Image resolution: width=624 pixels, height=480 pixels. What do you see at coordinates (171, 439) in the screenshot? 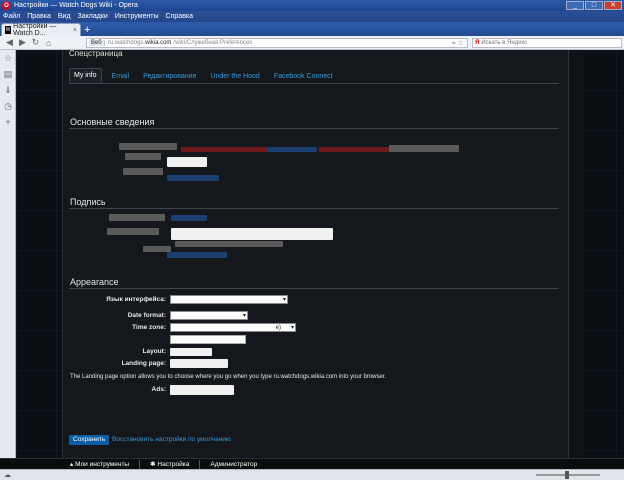
I see `restore-defaults-link: Восстановить настройки по умолчанию` at bounding box center [171, 439].